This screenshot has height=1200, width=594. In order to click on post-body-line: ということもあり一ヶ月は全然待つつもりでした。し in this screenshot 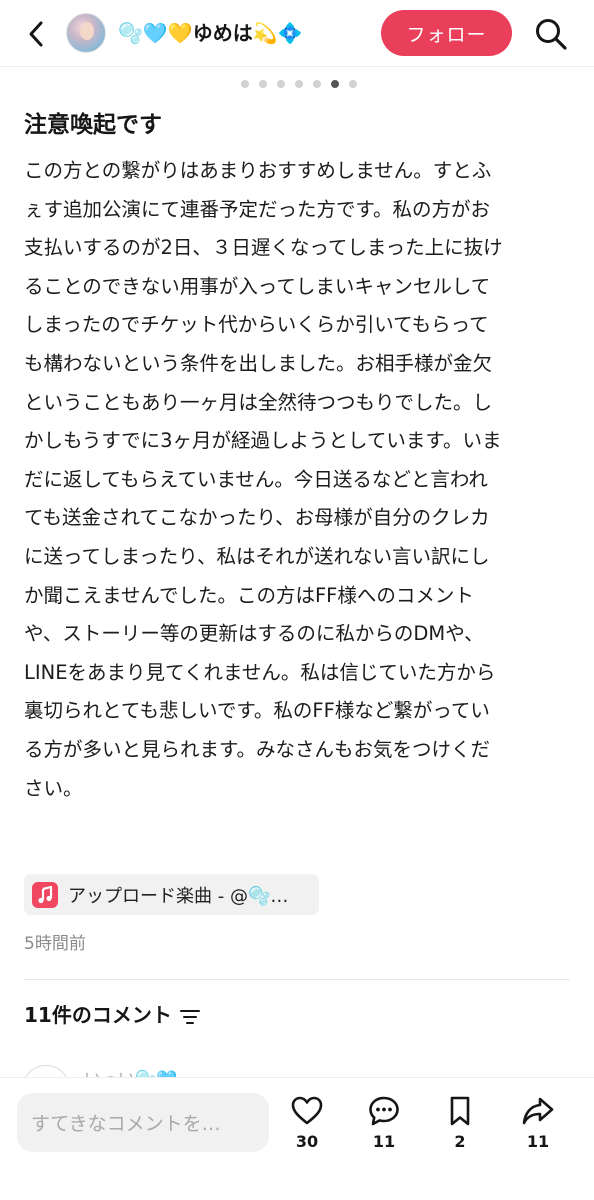, I will do `click(258, 402)`.